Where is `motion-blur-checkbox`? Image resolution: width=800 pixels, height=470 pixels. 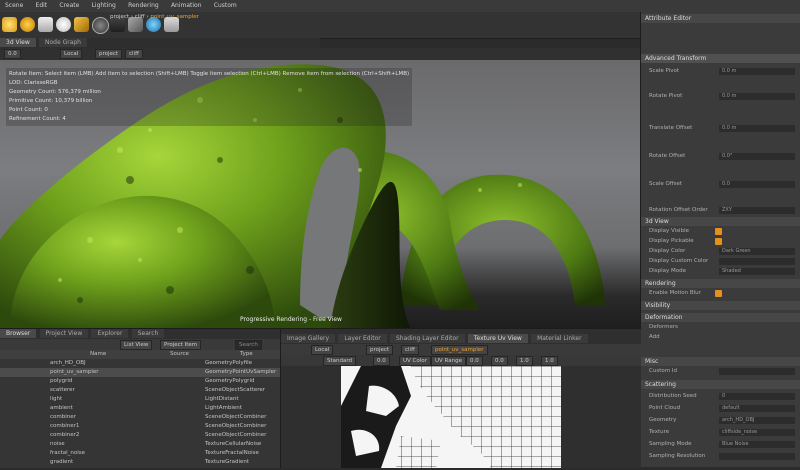
motion-blur-checkbox is located at coordinates (718, 293).